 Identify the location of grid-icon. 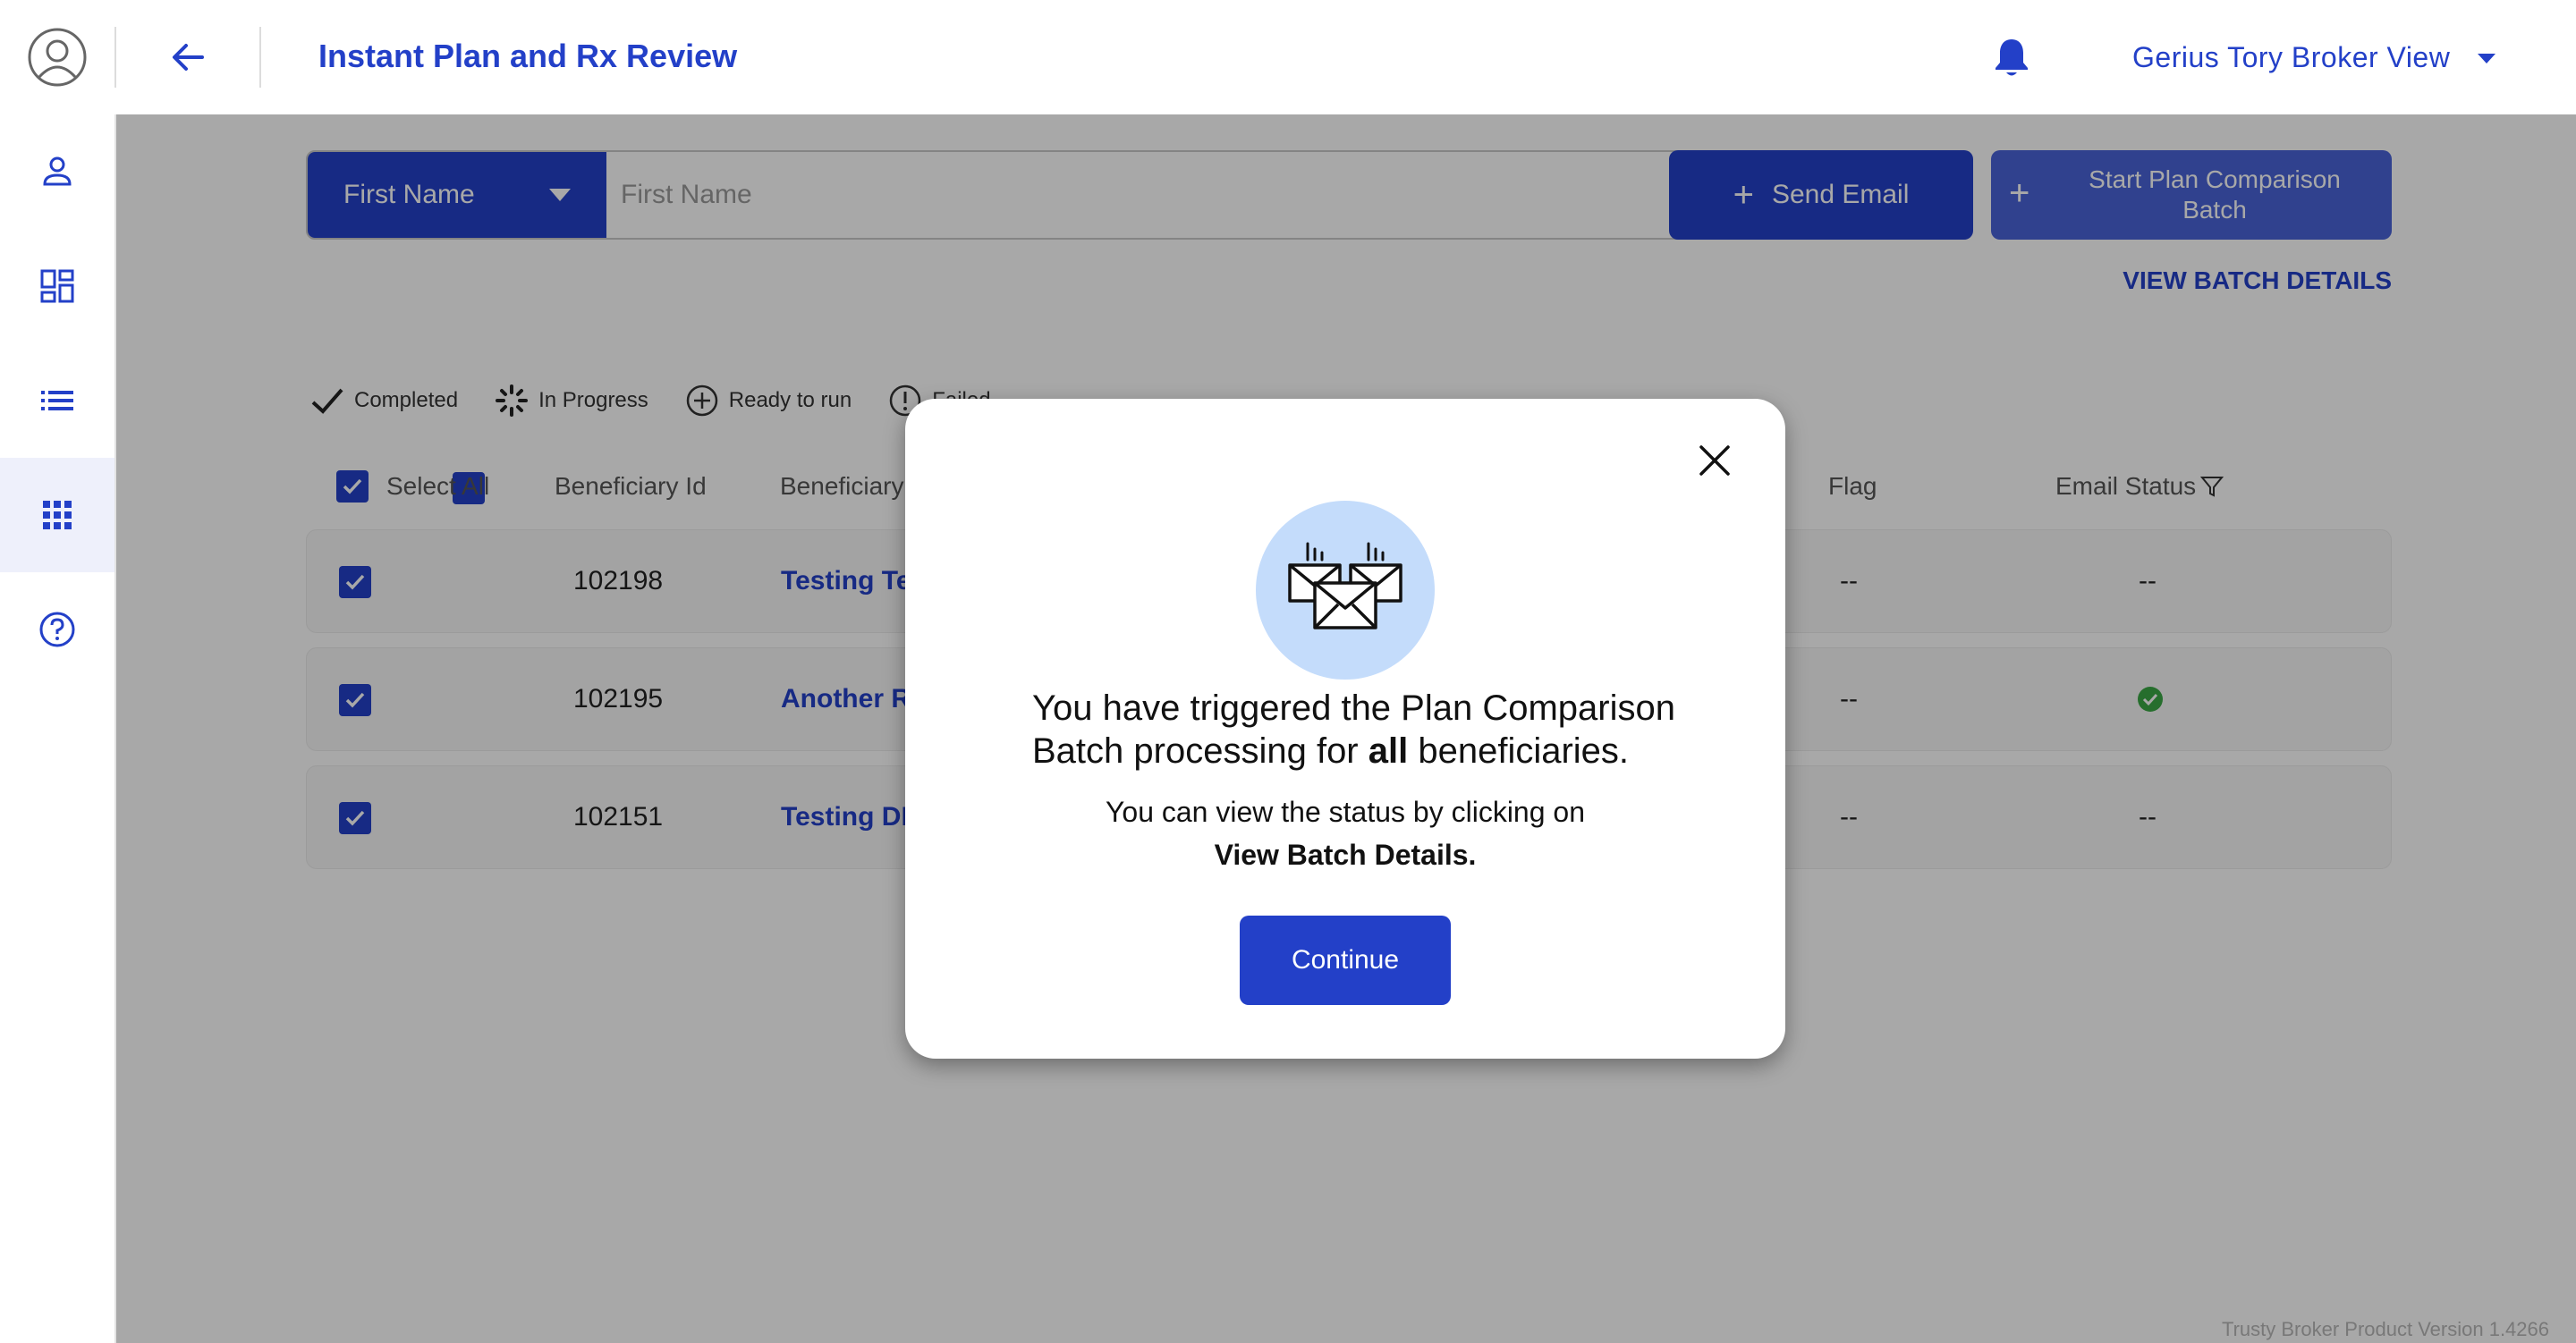
(57, 515).